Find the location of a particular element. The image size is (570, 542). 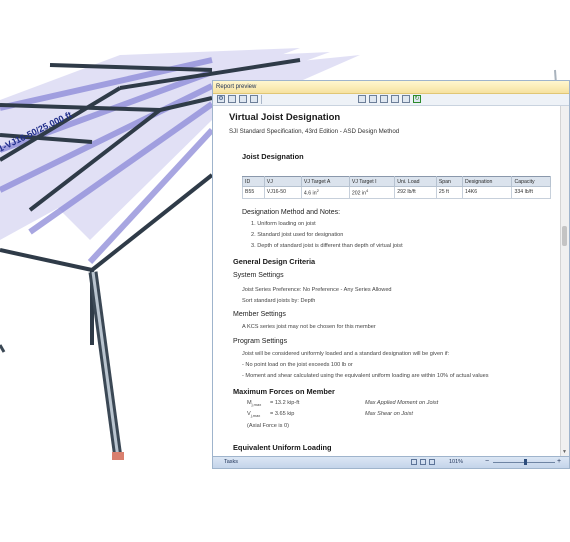

page-last-icon is located at coordinates (395, 99).